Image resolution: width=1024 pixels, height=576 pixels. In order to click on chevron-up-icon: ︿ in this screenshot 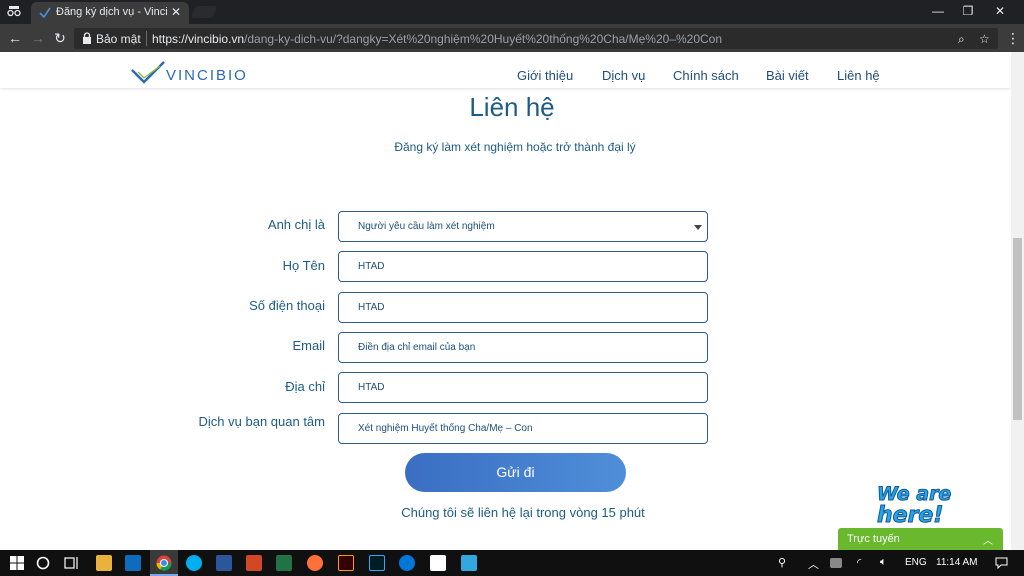, I will do `click(988, 541)`.